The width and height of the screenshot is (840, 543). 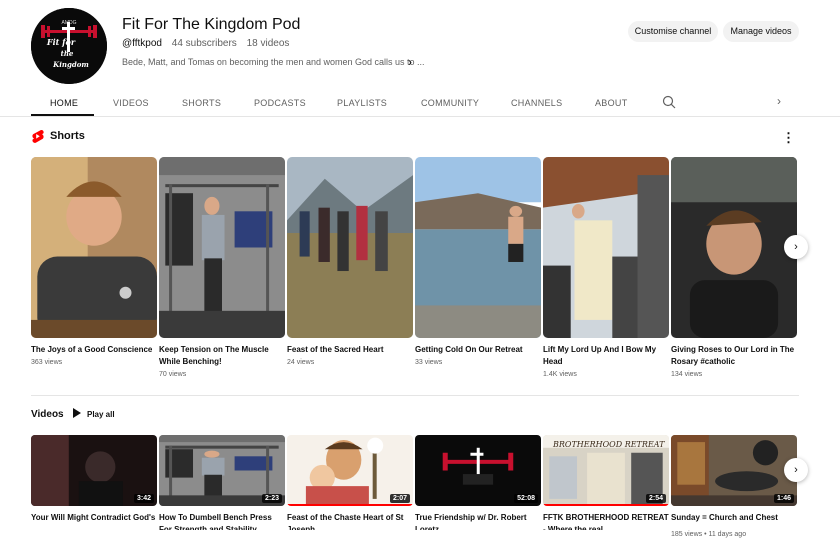 What do you see at coordinates (350, 350) in the screenshot?
I see `short-title: Feast of the Sacred Heart` at bounding box center [350, 350].